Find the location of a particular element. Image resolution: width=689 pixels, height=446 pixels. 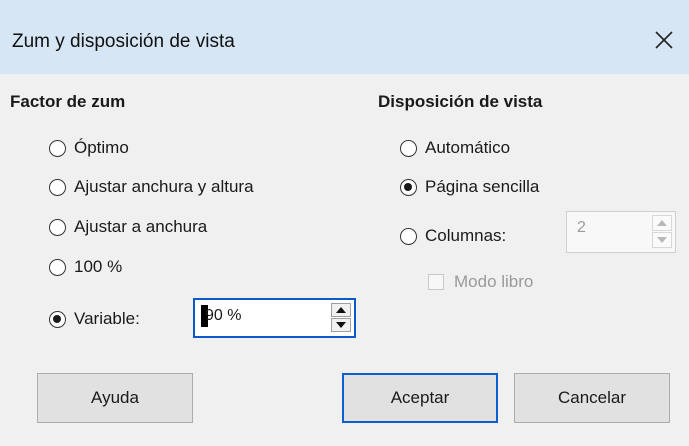

radio-fit-width-height-circle is located at coordinates (57, 187).